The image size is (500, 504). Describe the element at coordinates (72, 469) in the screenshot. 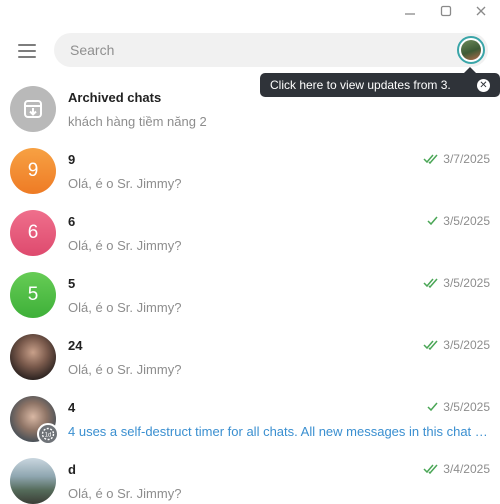

I see `chat-title: d` at that location.